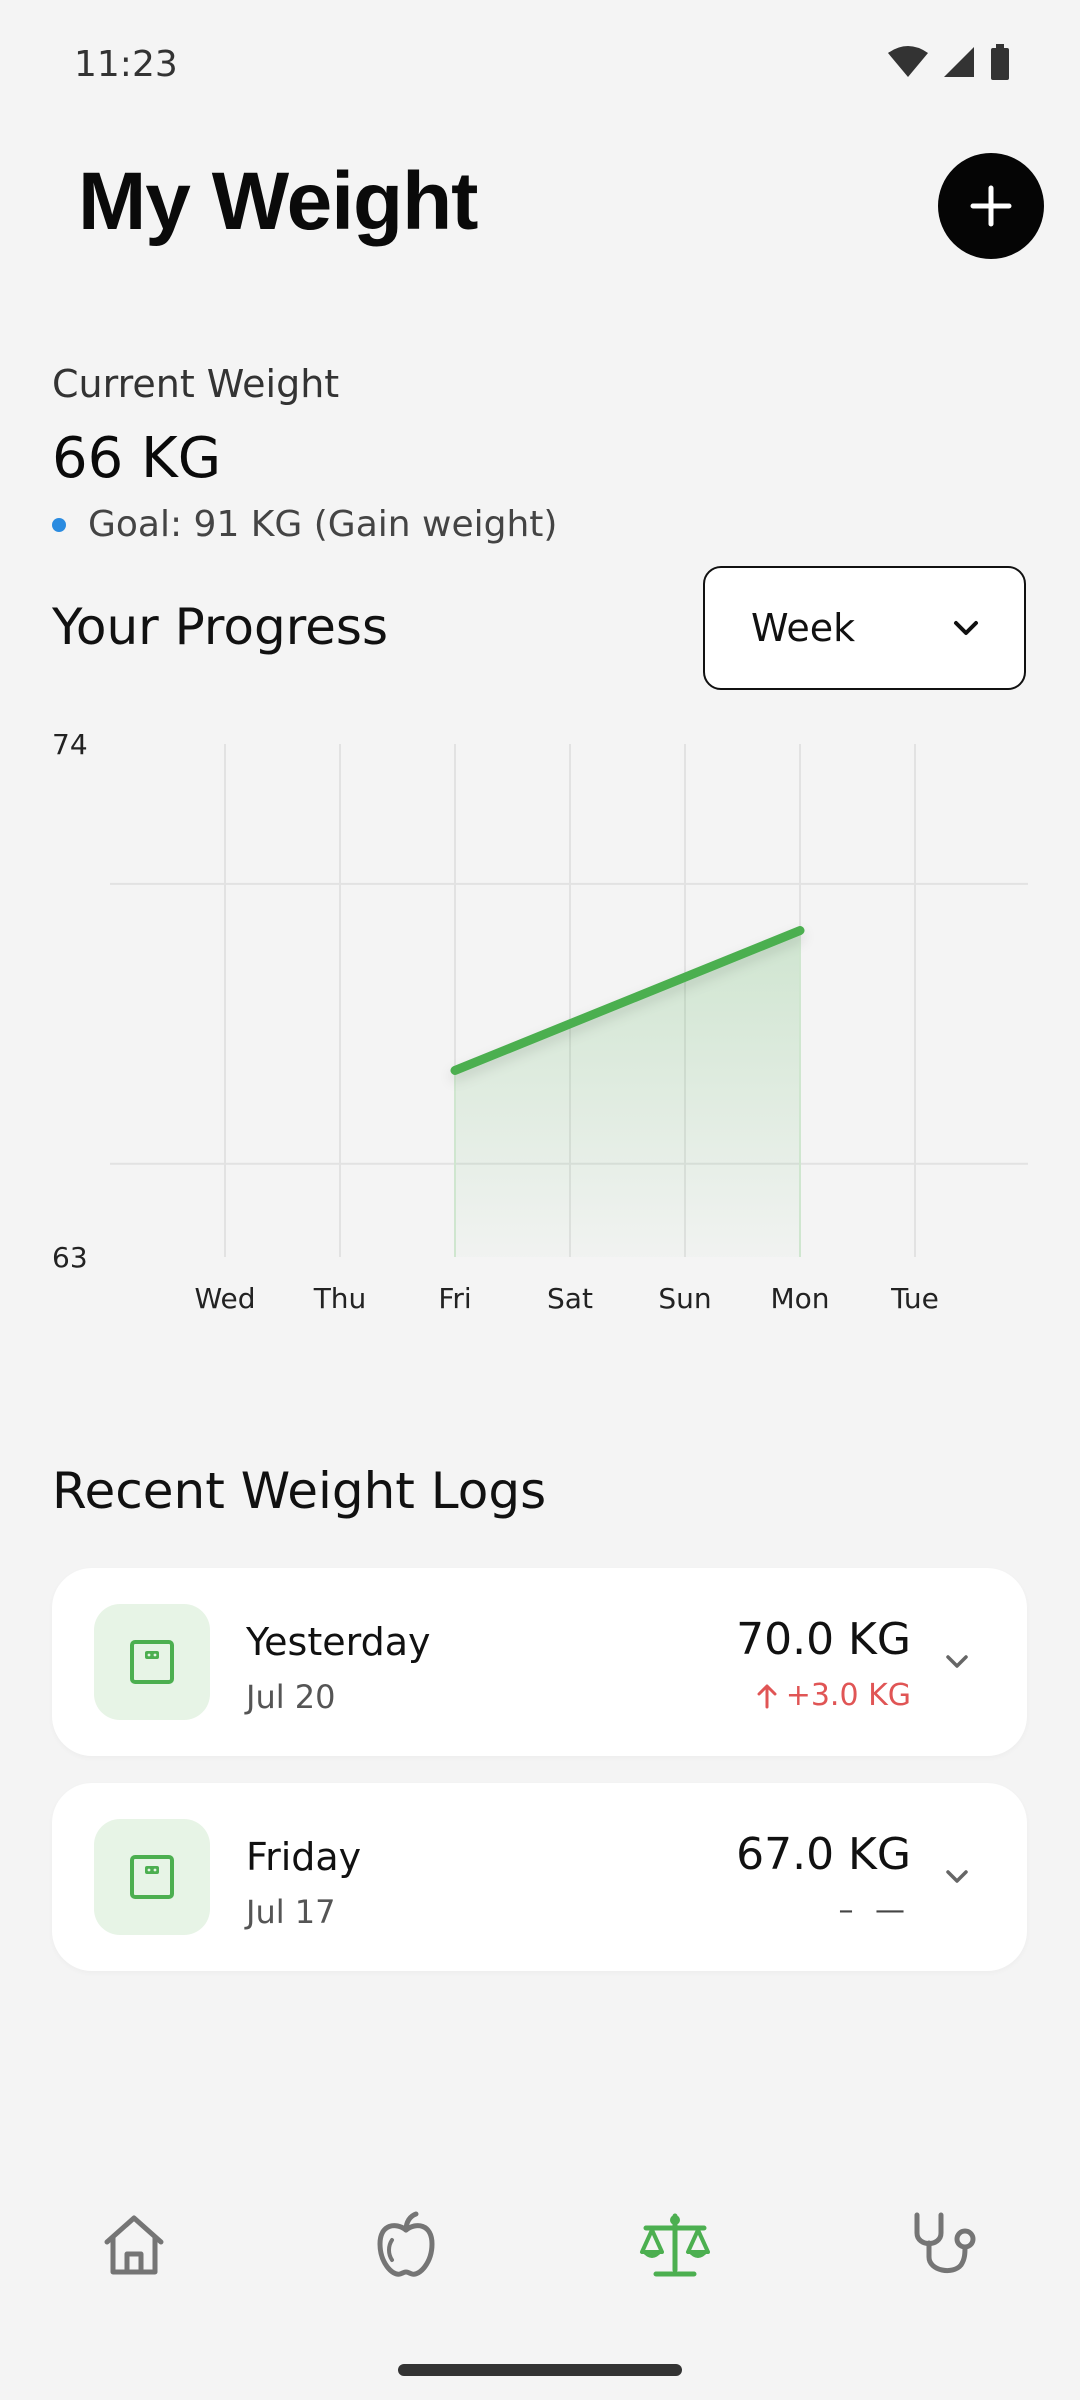 This screenshot has height=2400, width=1080. I want to click on page-title: My Weight, so click(278, 201).